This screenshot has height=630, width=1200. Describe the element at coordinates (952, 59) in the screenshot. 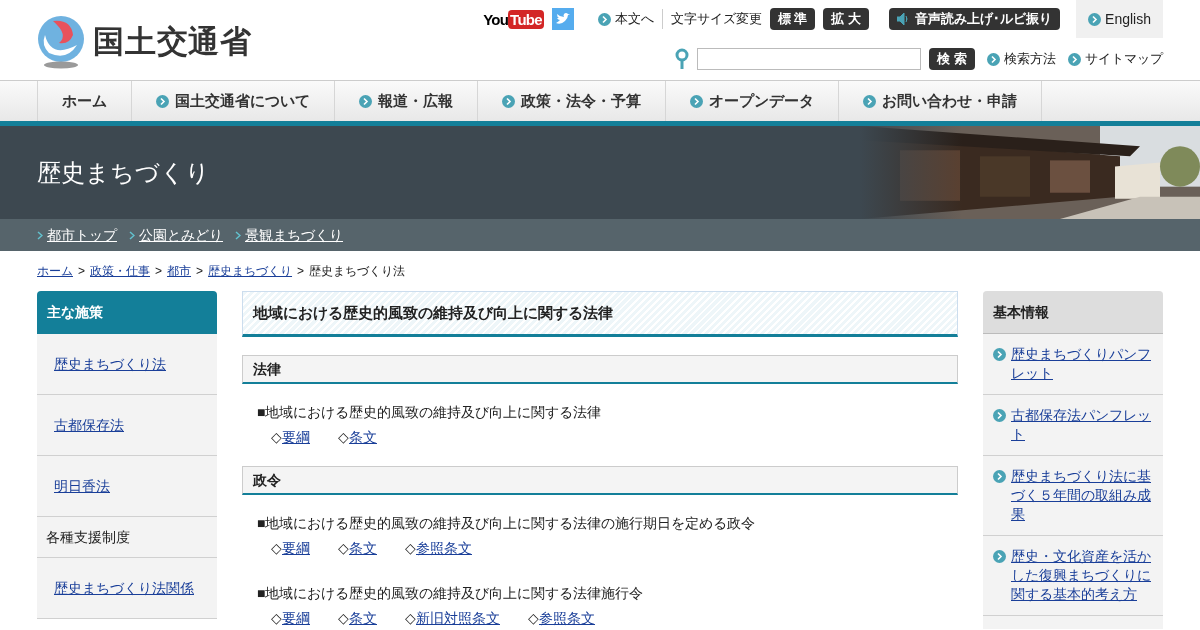

I see `search-button: 検 索` at that location.